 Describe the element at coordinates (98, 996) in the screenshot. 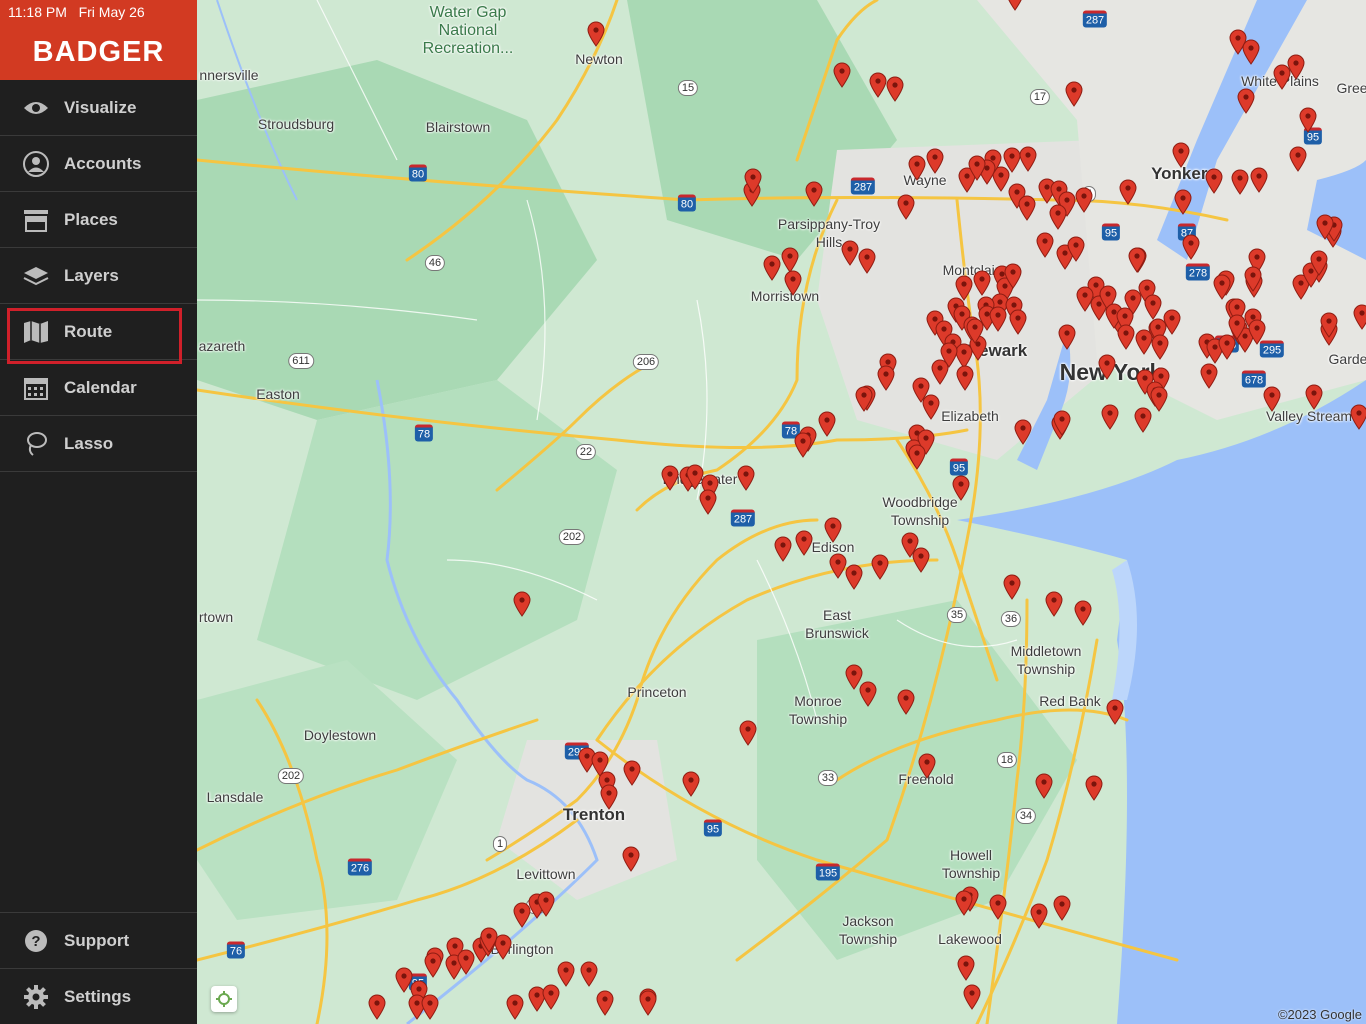

I see `nav-item-settings: Settings` at that location.